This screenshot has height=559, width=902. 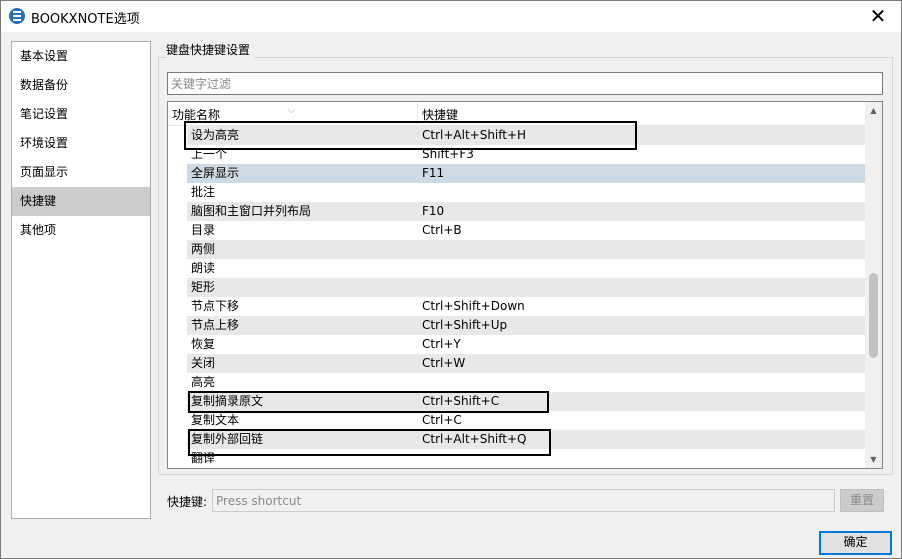 I want to click on sidebar-item-shortcuts: 快捷键, so click(x=81, y=201).